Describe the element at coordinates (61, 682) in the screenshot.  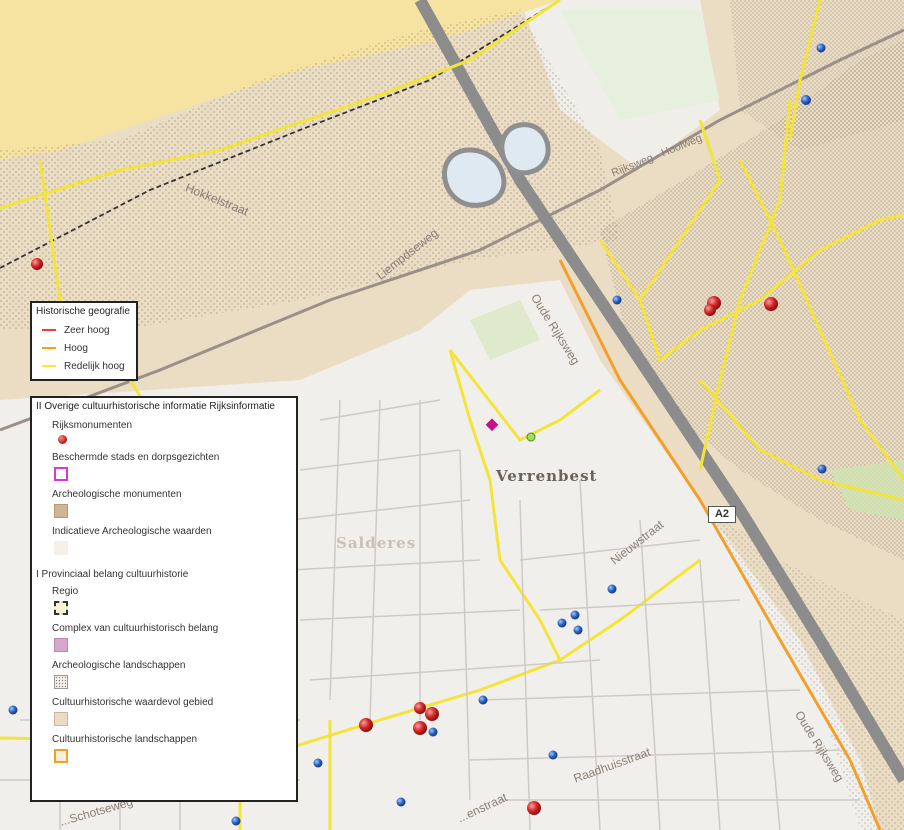
I see `dotted-square-icon` at that location.